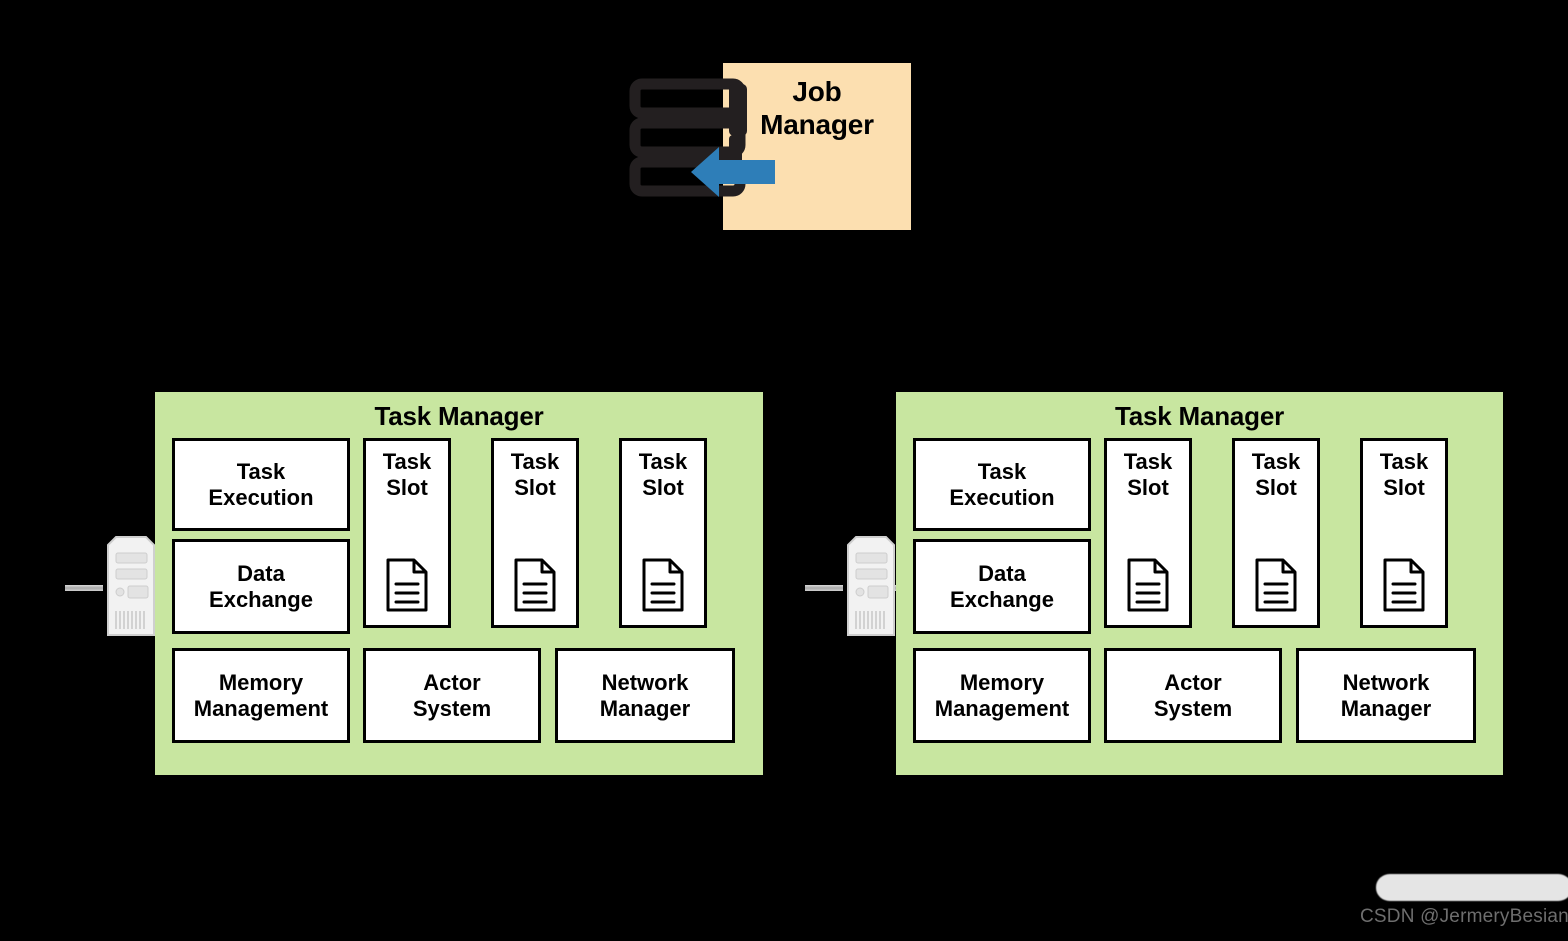 This screenshot has height=941, width=1568. Describe the element at coordinates (817, 91) in the screenshot. I see `job-manager-title-line1: Job` at that location.